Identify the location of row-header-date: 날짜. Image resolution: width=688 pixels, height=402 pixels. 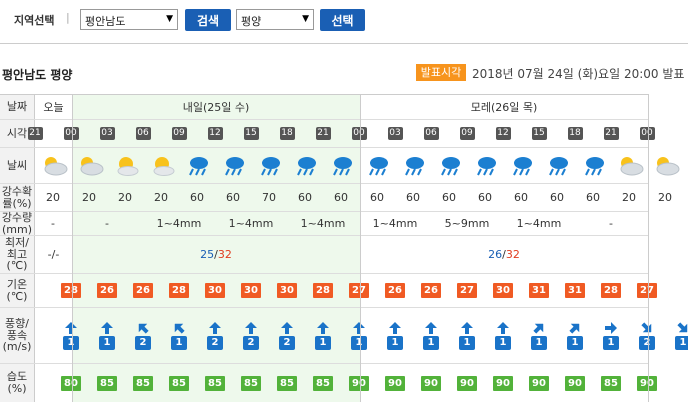
(17, 107).